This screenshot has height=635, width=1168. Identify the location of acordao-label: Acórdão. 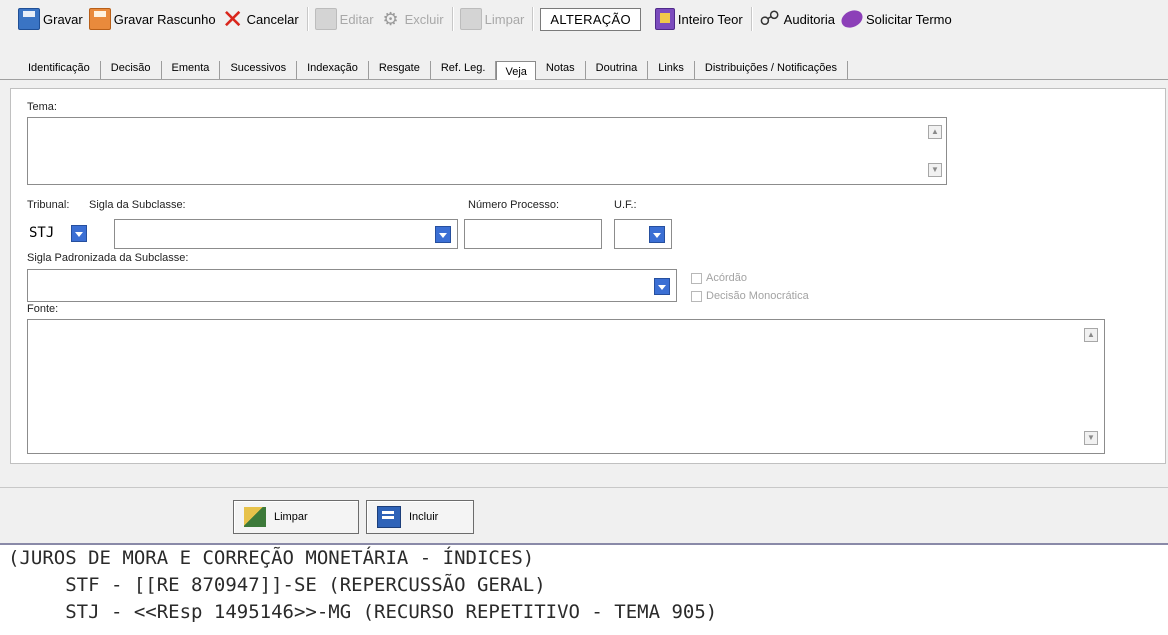
(726, 278).